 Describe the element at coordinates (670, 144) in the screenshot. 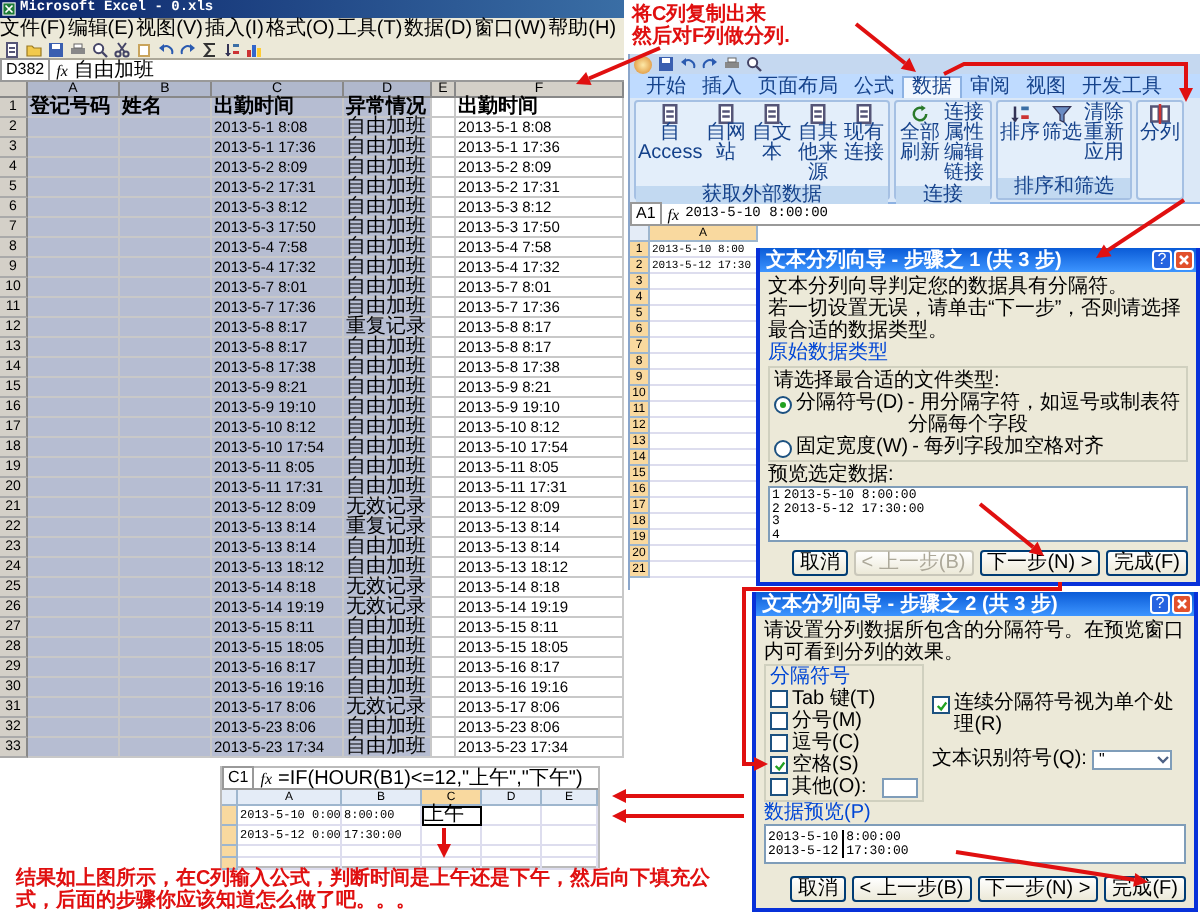

I see `ribbon-button: 自 Access` at that location.